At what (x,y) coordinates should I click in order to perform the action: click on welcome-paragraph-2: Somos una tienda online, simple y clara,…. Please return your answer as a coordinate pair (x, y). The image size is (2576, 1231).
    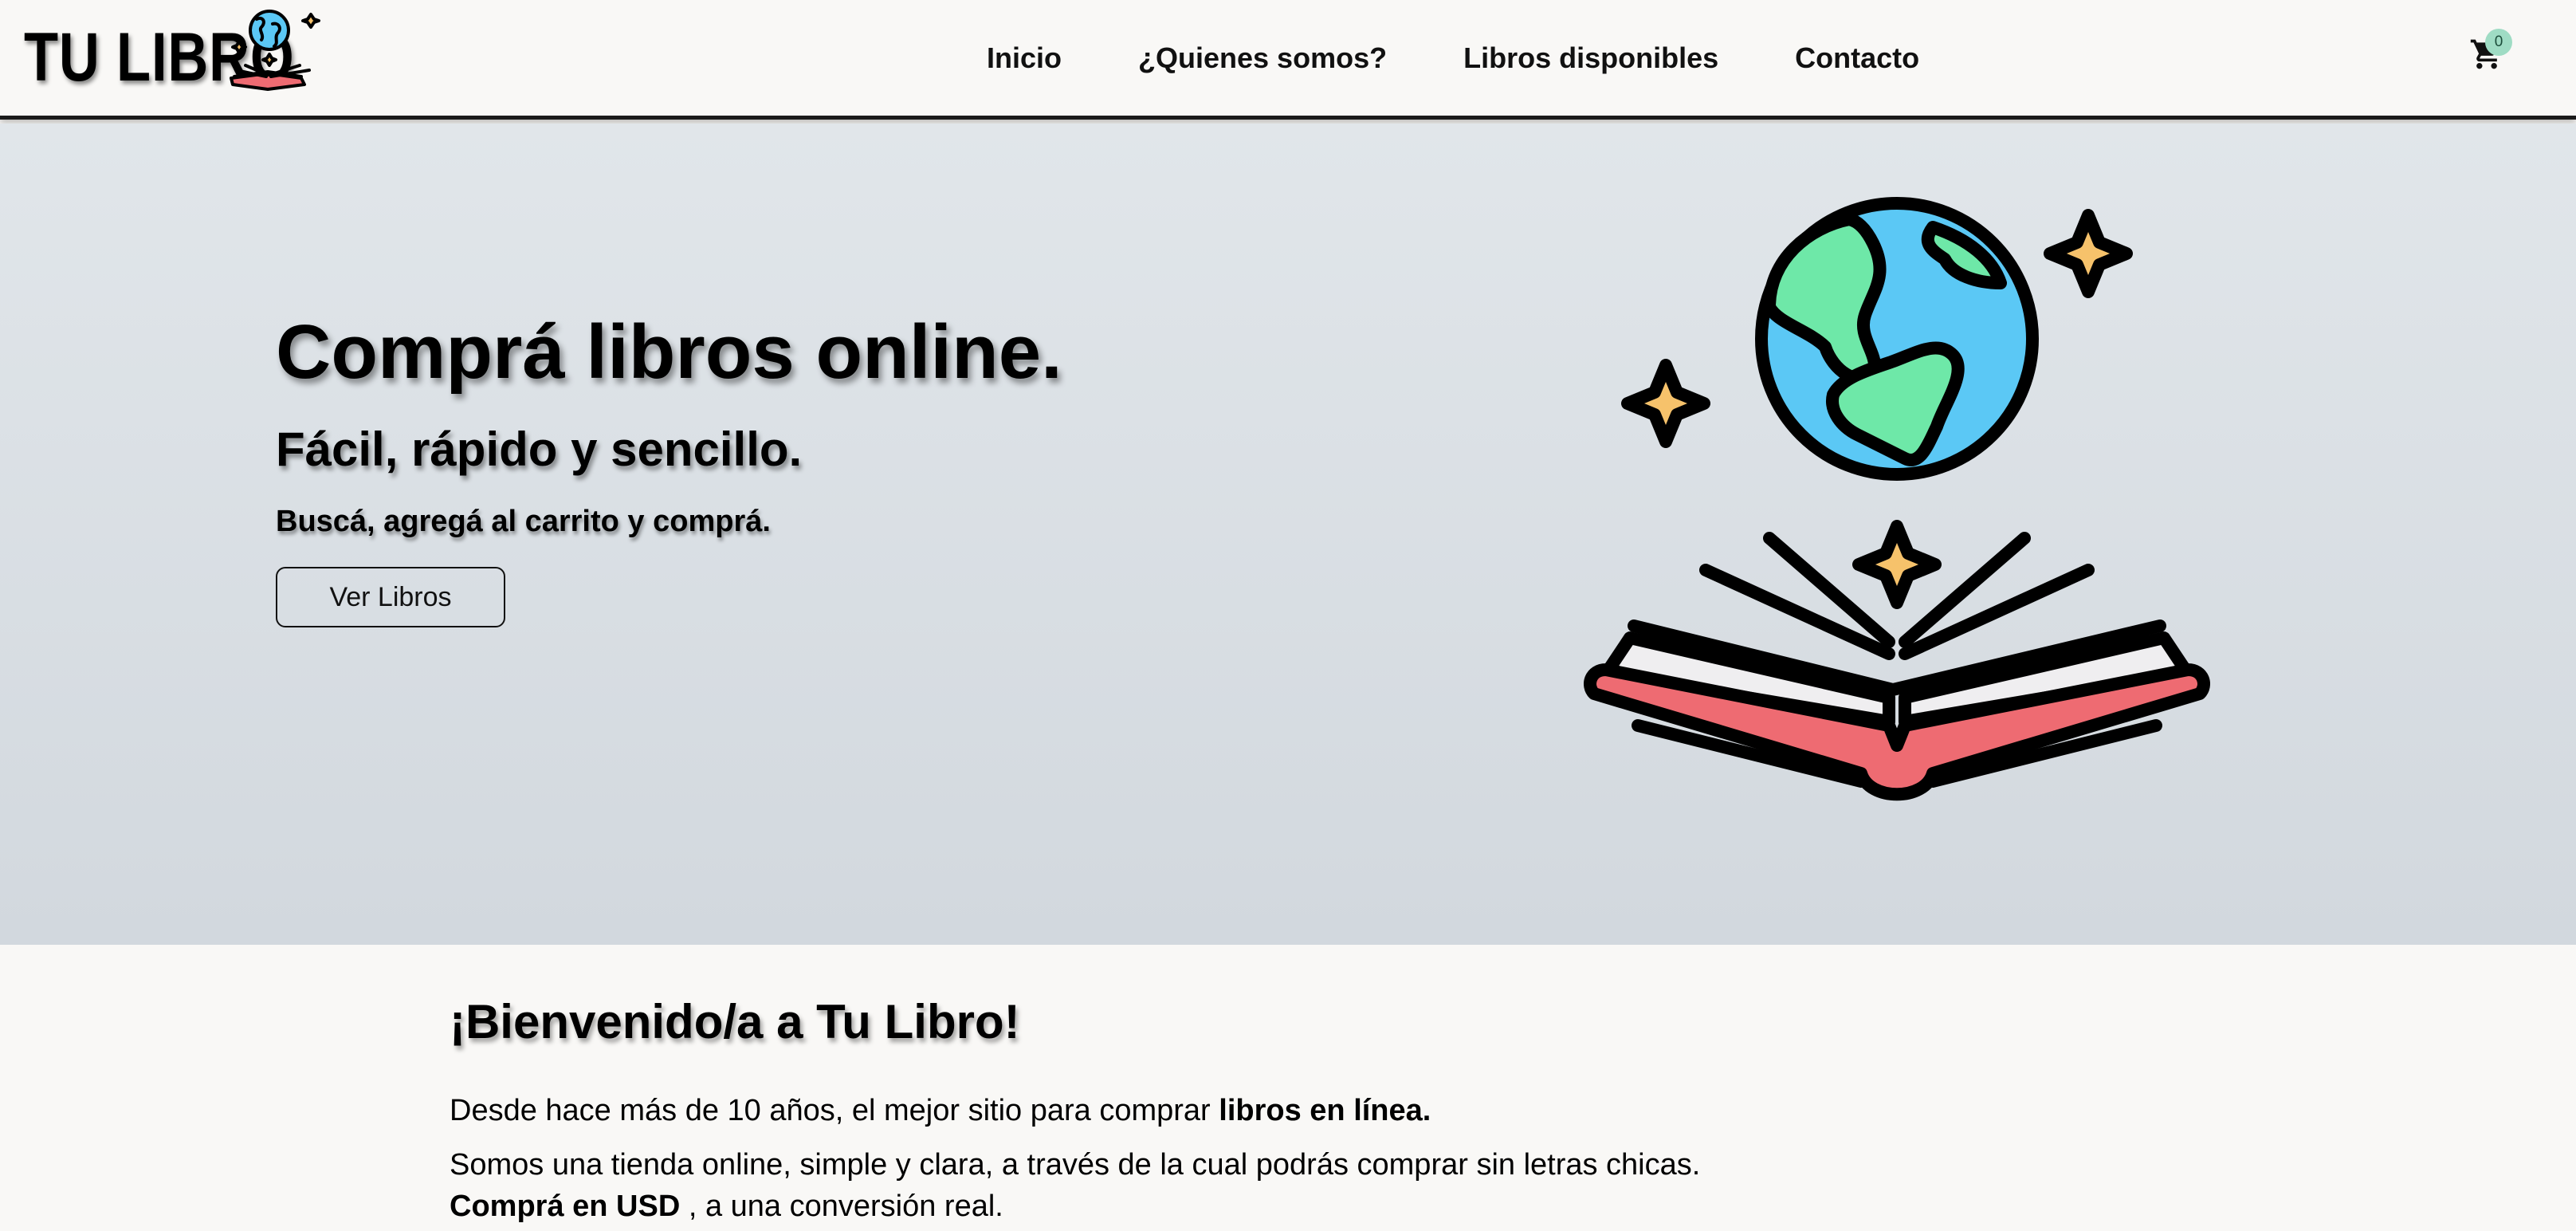
    Looking at the image, I should click on (1075, 1165).